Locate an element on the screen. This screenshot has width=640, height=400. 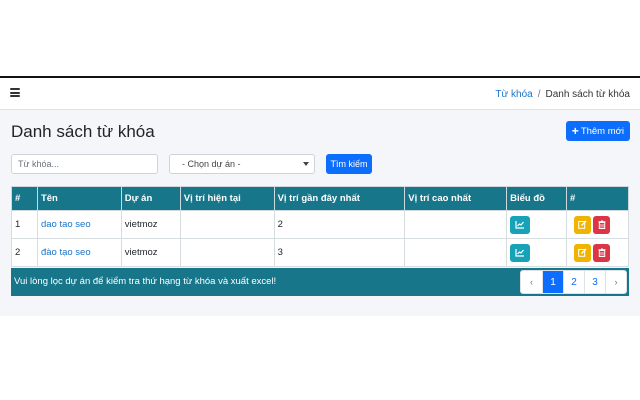
header-current-position: Vị trí hiện tại is located at coordinates (227, 198).